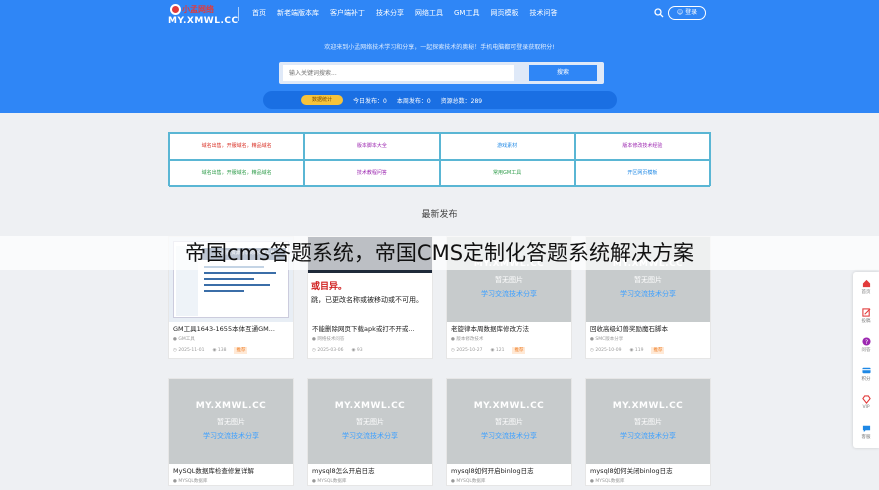  What do you see at coordinates (429, 13) in the screenshot?
I see `nav-item-network-tools: 网络工具` at bounding box center [429, 13].